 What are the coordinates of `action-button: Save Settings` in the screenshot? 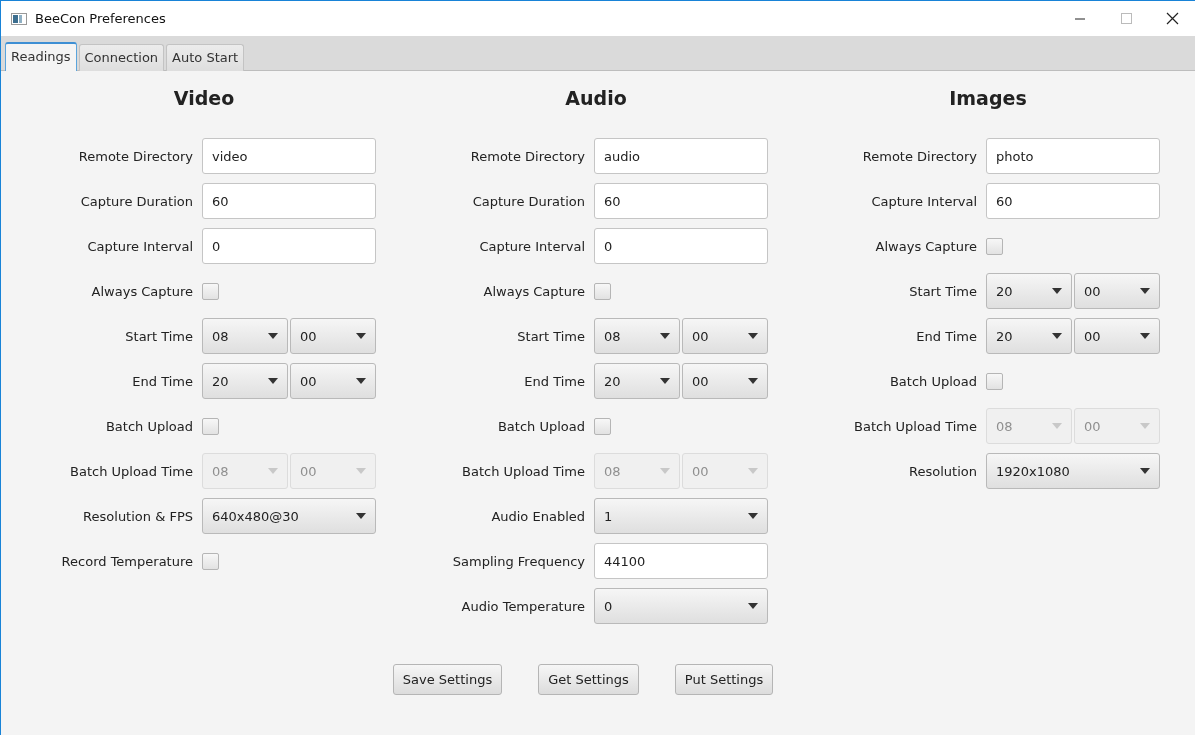 It's located at (447, 679).